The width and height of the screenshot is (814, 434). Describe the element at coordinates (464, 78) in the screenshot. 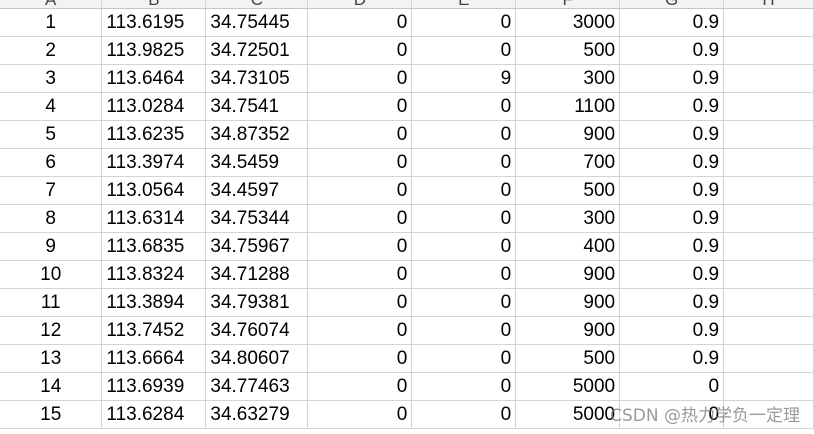

I see `cell-e: 9` at that location.